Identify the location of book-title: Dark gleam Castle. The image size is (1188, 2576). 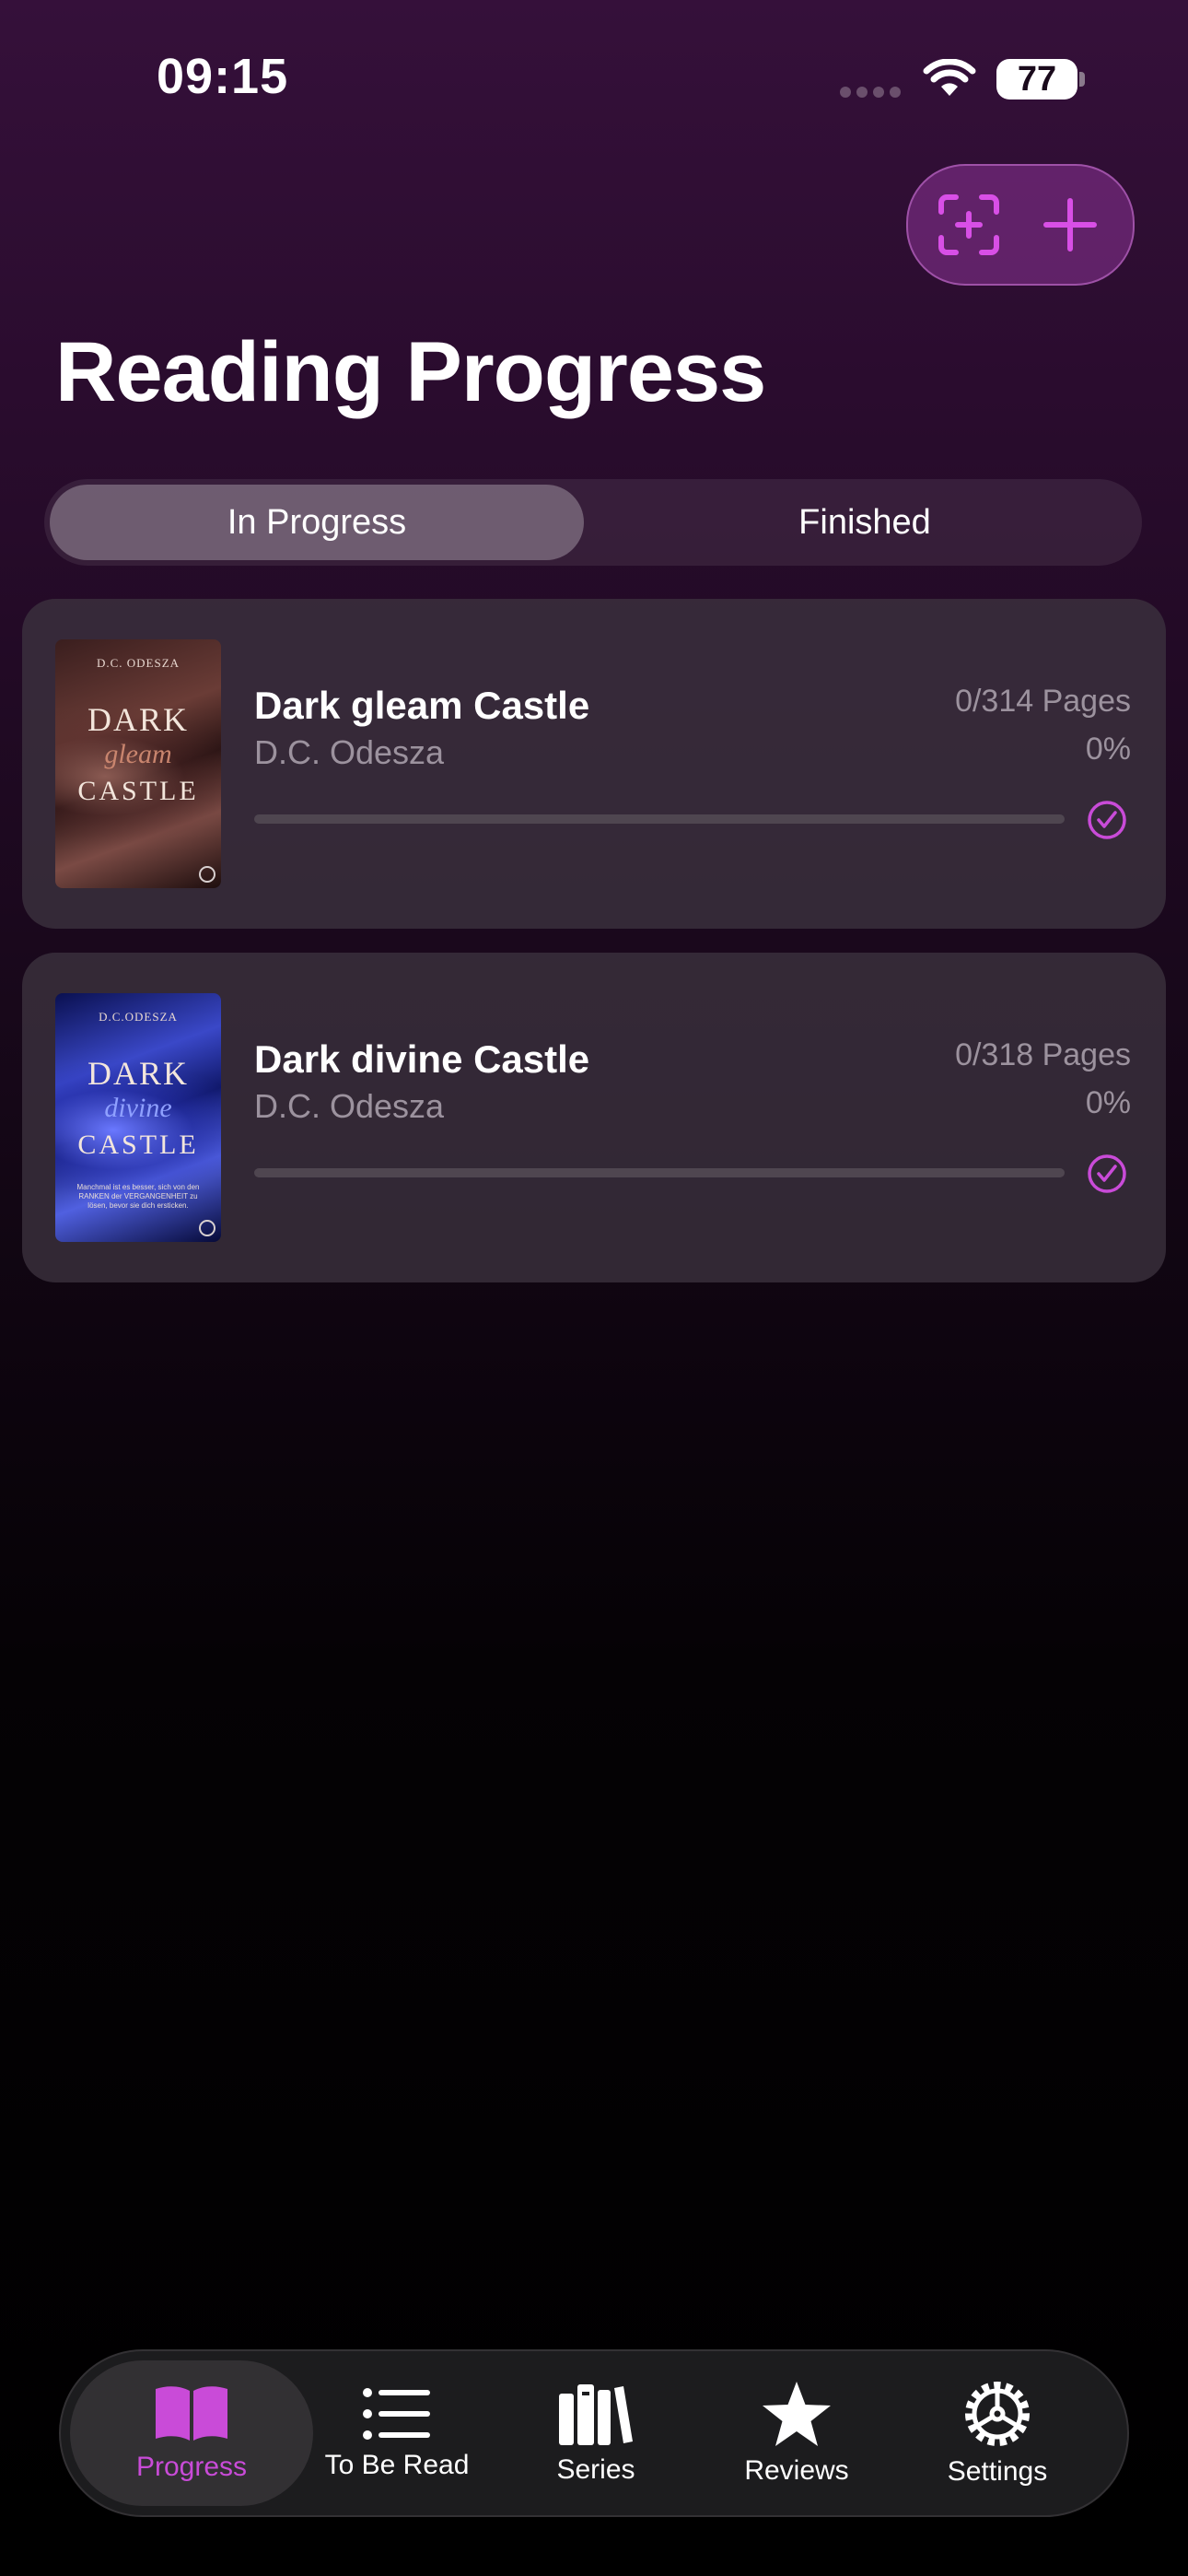
(422, 705).